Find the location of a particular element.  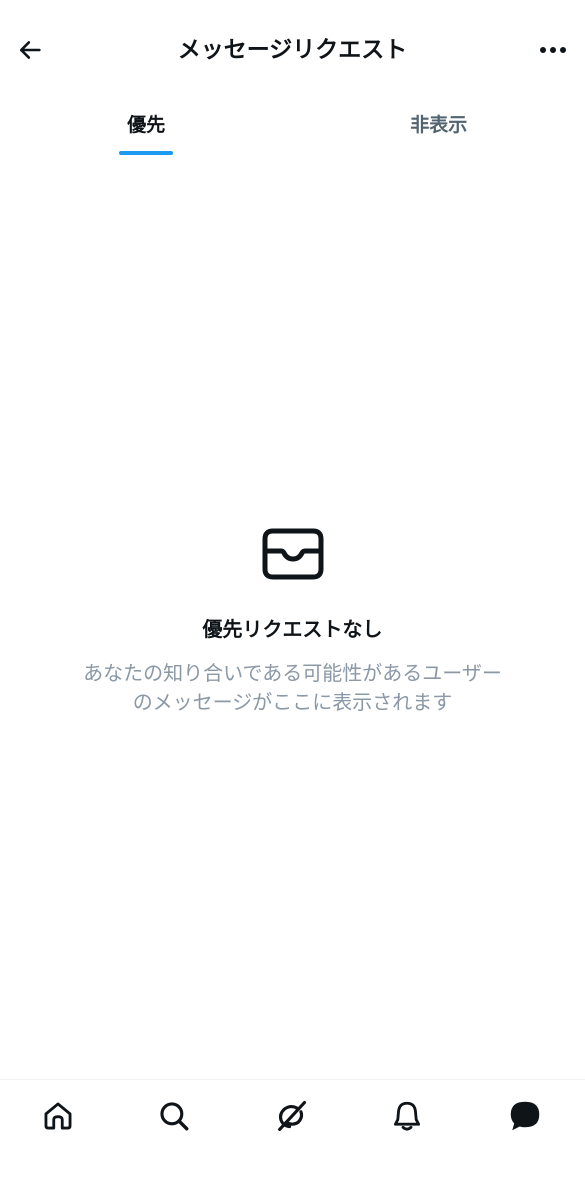

tab-priority: 優先 is located at coordinates (146, 129).